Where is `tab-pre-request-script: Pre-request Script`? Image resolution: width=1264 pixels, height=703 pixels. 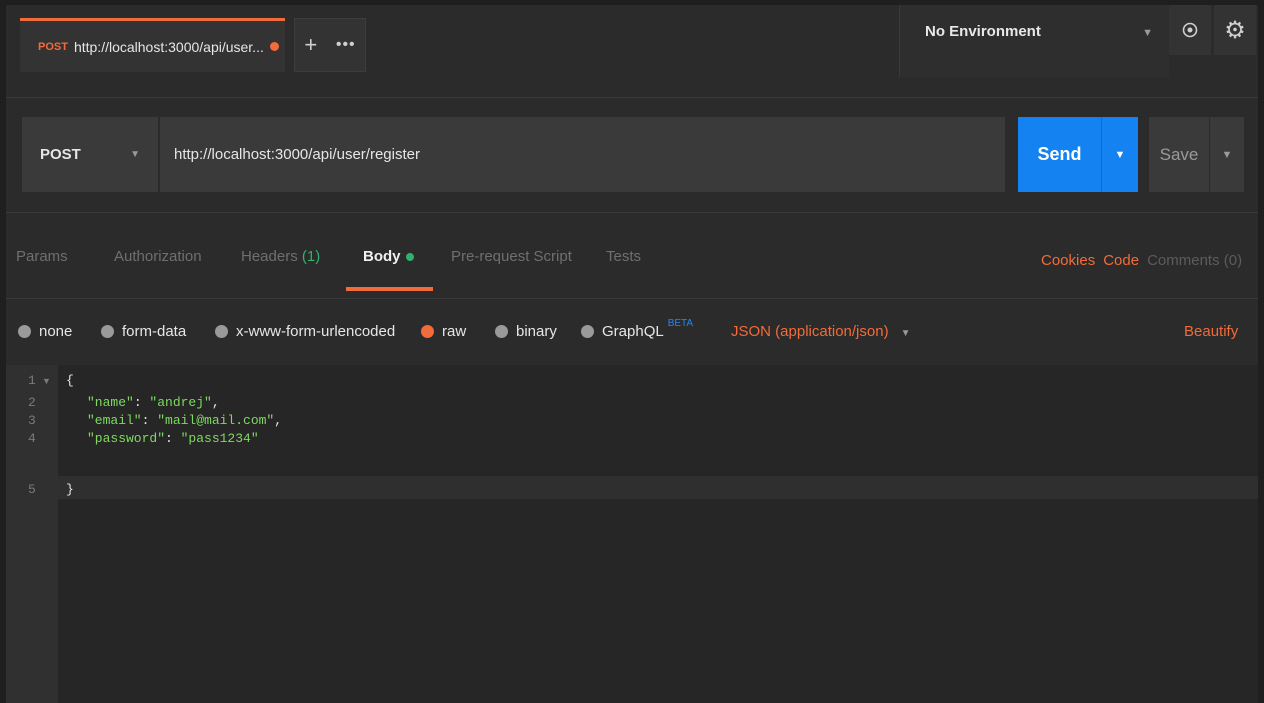
tab-pre-request-script: Pre-request Script is located at coordinates (511, 256).